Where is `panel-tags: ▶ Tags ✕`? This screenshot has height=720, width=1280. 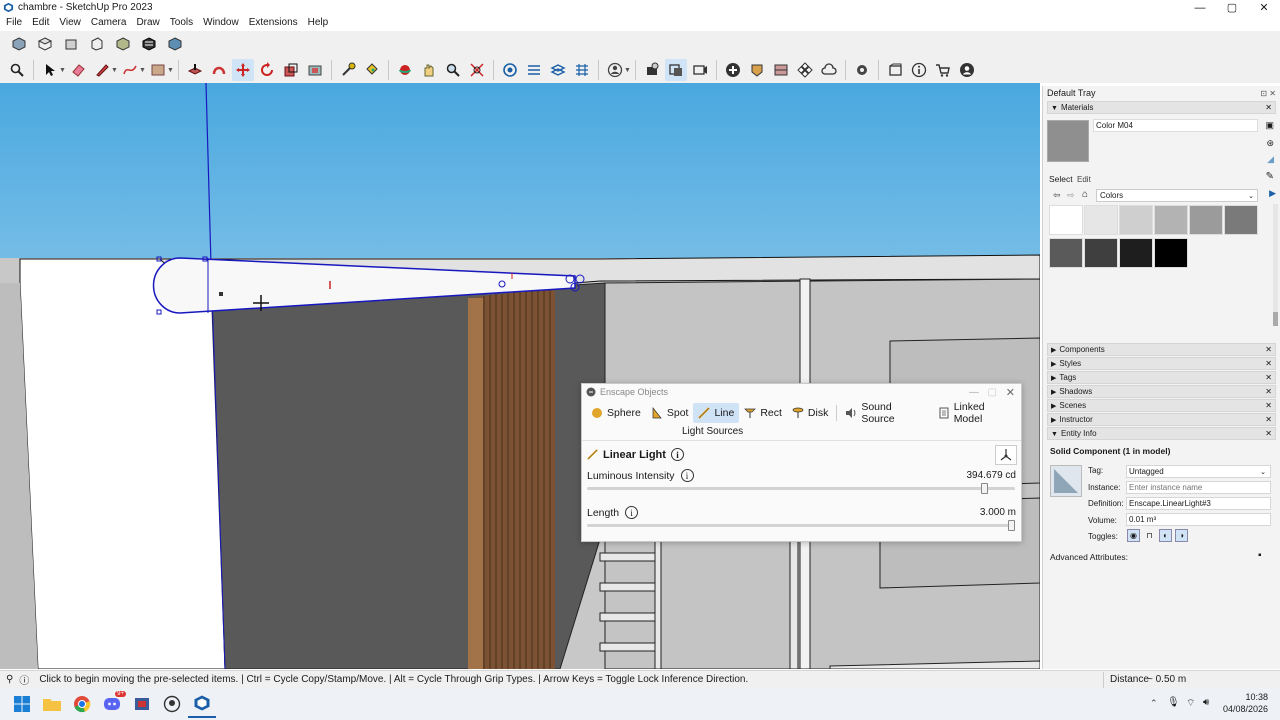 panel-tags: ▶ Tags ✕ is located at coordinates (1161, 377).